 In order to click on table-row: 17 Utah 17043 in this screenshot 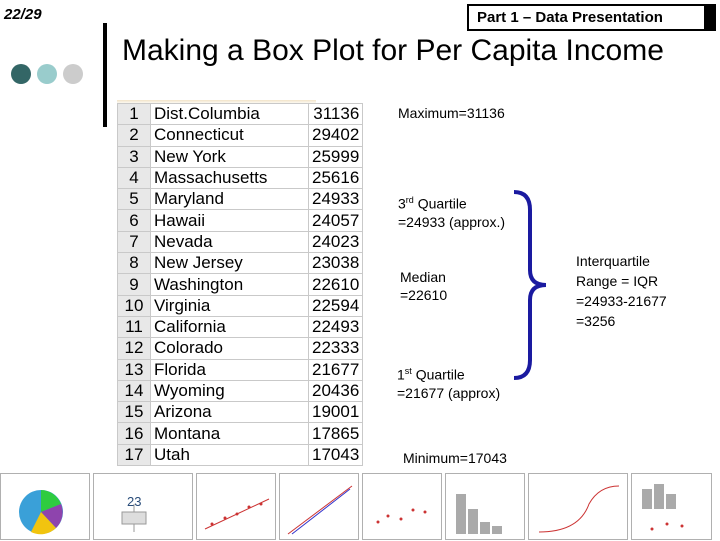, I will do `click(240, 455)`.